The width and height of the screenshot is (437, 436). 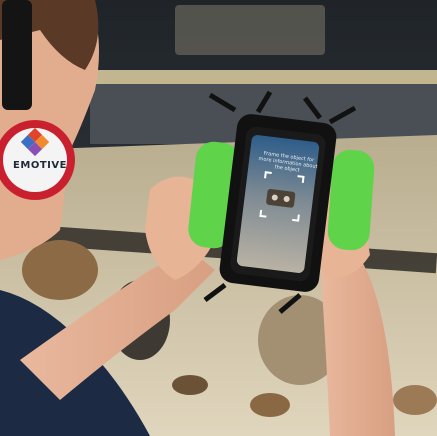 I want to click on right-green-handle, so click(x=351, y=200).